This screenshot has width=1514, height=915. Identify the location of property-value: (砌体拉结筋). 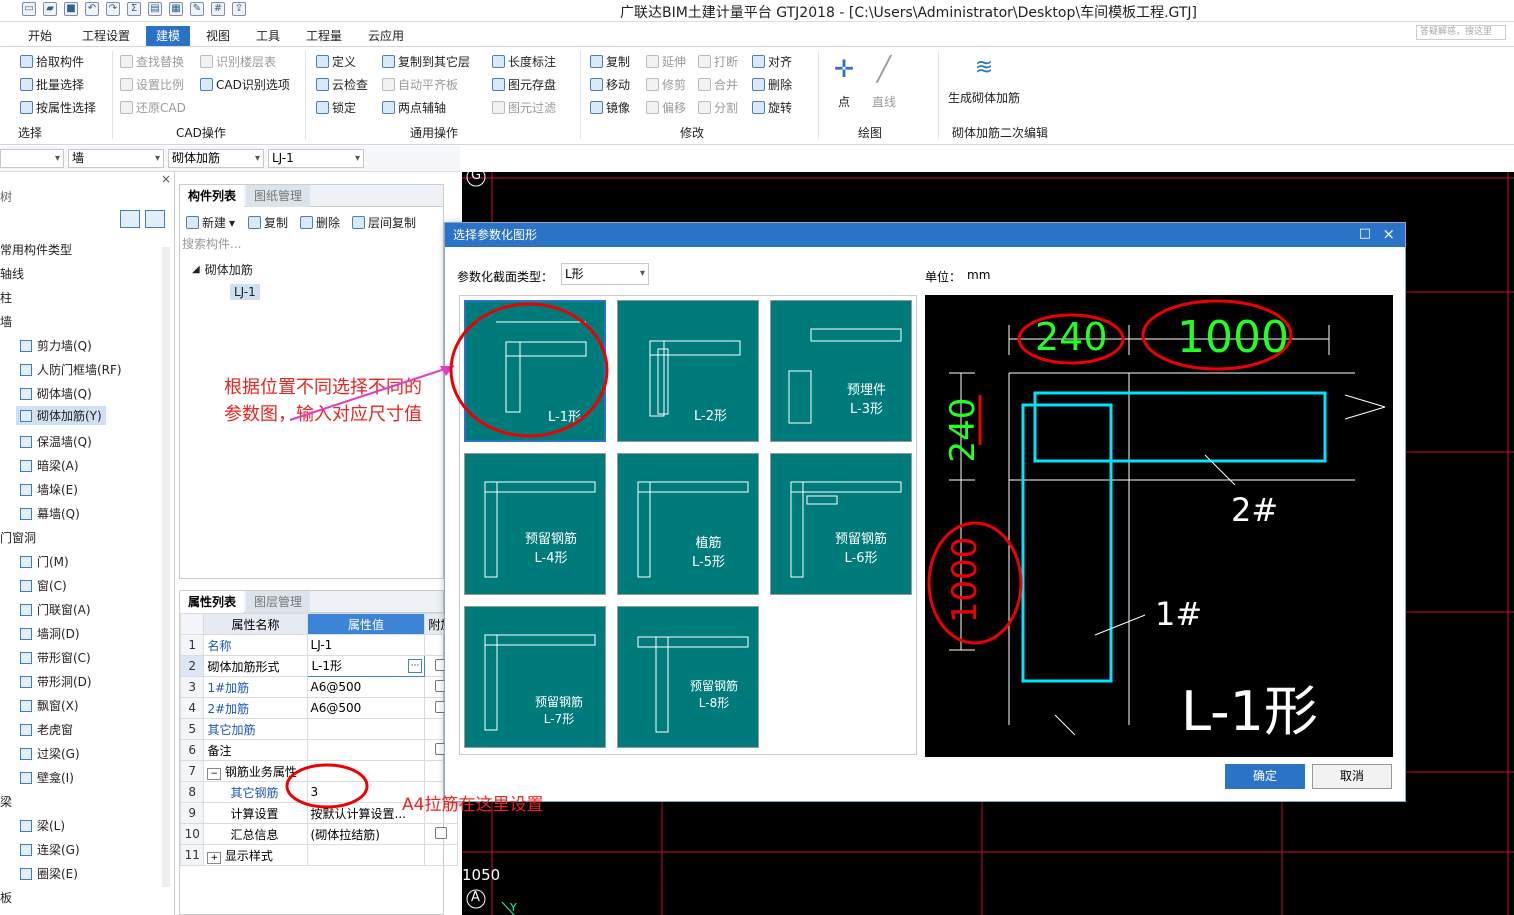
(366, 834).